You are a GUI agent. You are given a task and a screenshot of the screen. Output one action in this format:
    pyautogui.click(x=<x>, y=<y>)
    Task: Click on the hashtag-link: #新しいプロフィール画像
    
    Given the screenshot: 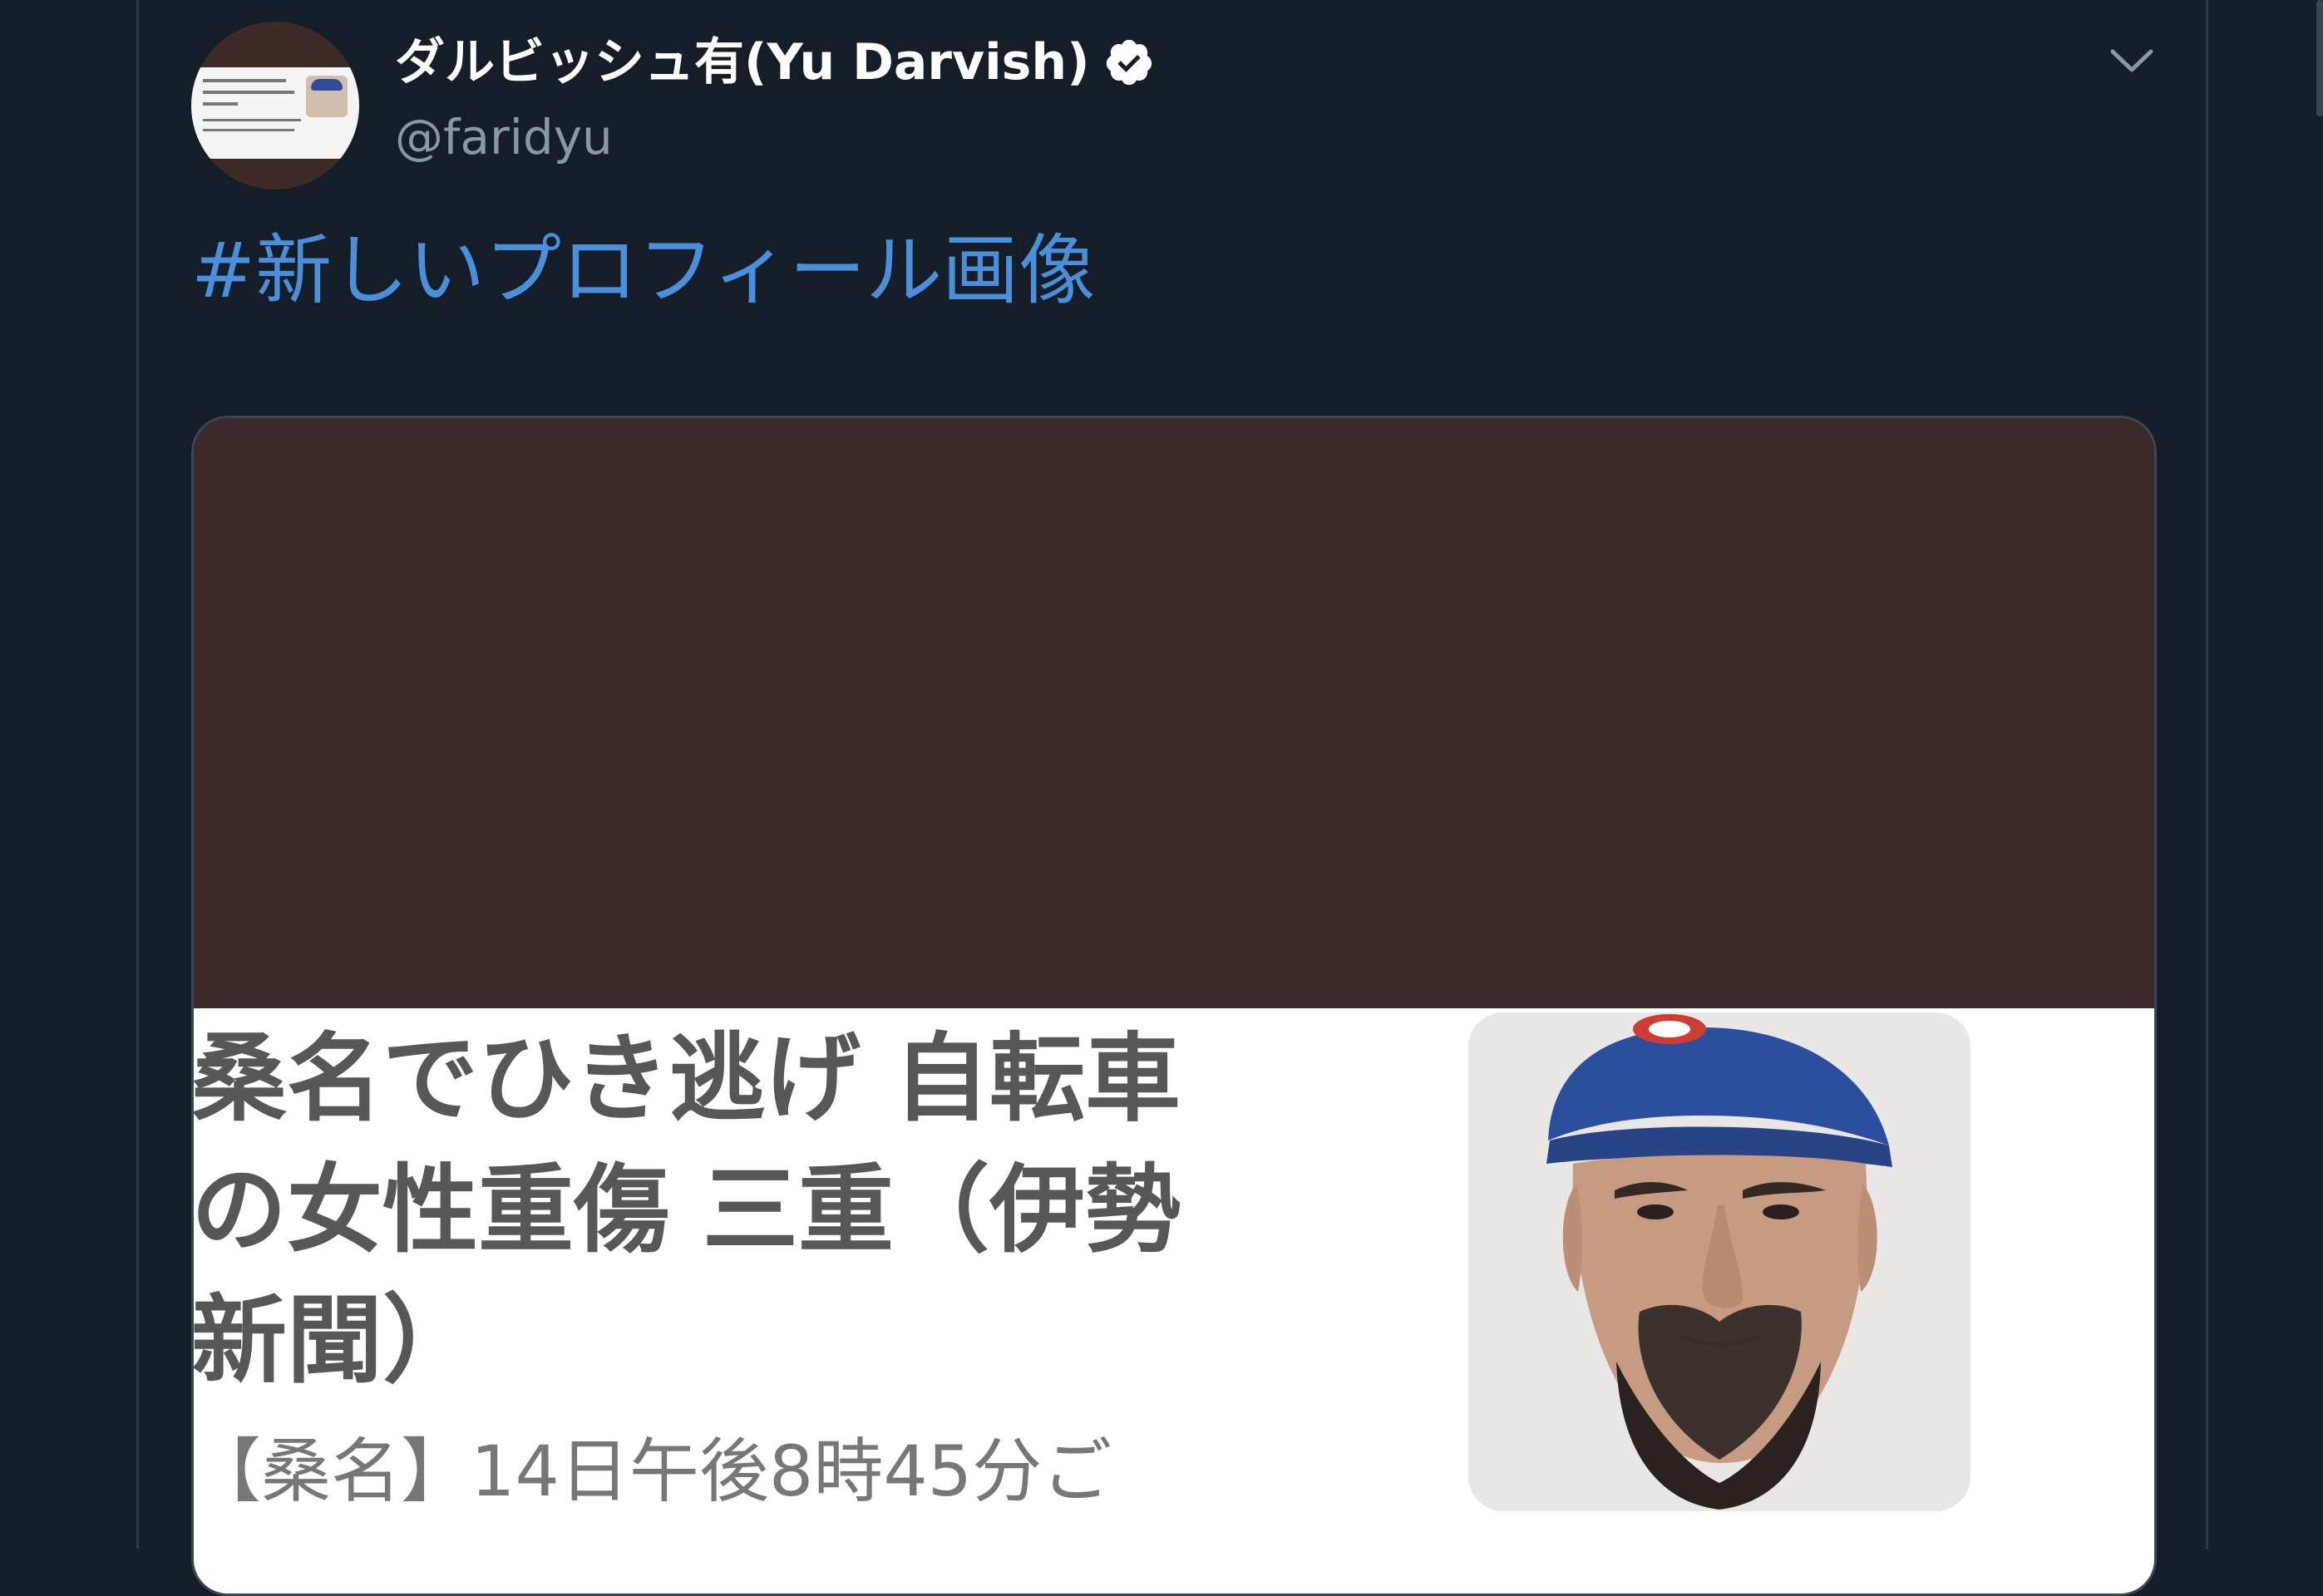 What is the action you would take?
    pyautogui.click(x=643, y=271)
    